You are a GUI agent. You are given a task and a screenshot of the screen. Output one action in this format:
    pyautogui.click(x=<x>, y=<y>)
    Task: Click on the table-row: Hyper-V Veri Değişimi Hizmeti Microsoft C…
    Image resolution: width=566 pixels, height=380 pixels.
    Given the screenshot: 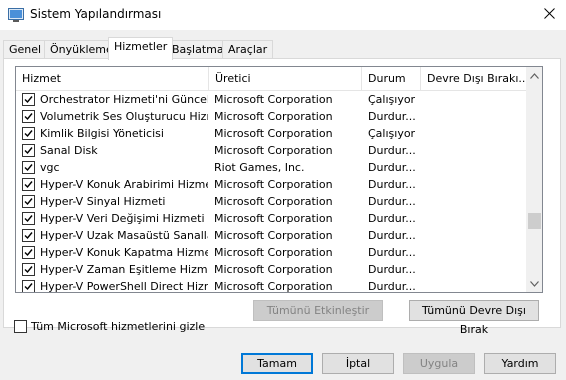 What is the action you would take?
    pyautogui.click(x=271, y=218)
    